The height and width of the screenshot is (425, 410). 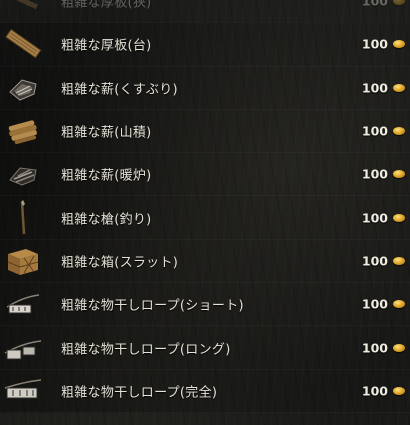 What do you see at coordinates (23, 304) in the screenshot?
I see `clothesline-short-icon` at bounding box center [23, 304].